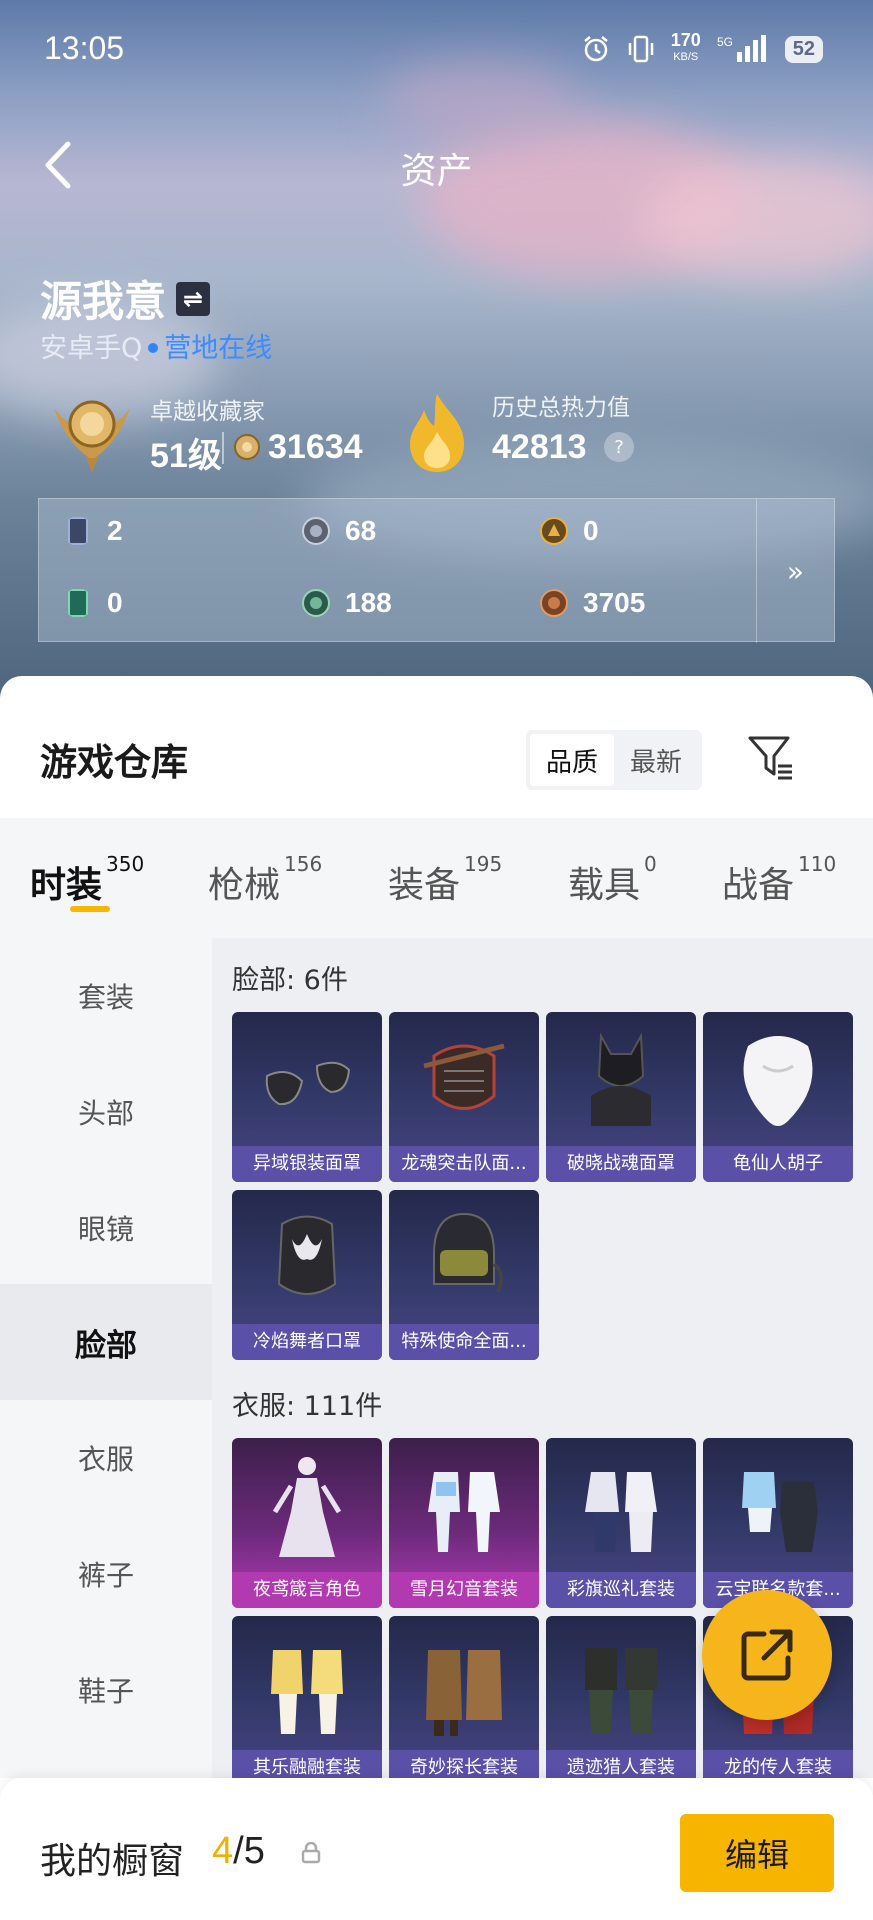 The image size is (873, 1920). What do you see at coordinates (156, 348) in the screenshot?
I see `player-subtitle: 安卓手Q 营地在线` at bounding box center [156, 348].